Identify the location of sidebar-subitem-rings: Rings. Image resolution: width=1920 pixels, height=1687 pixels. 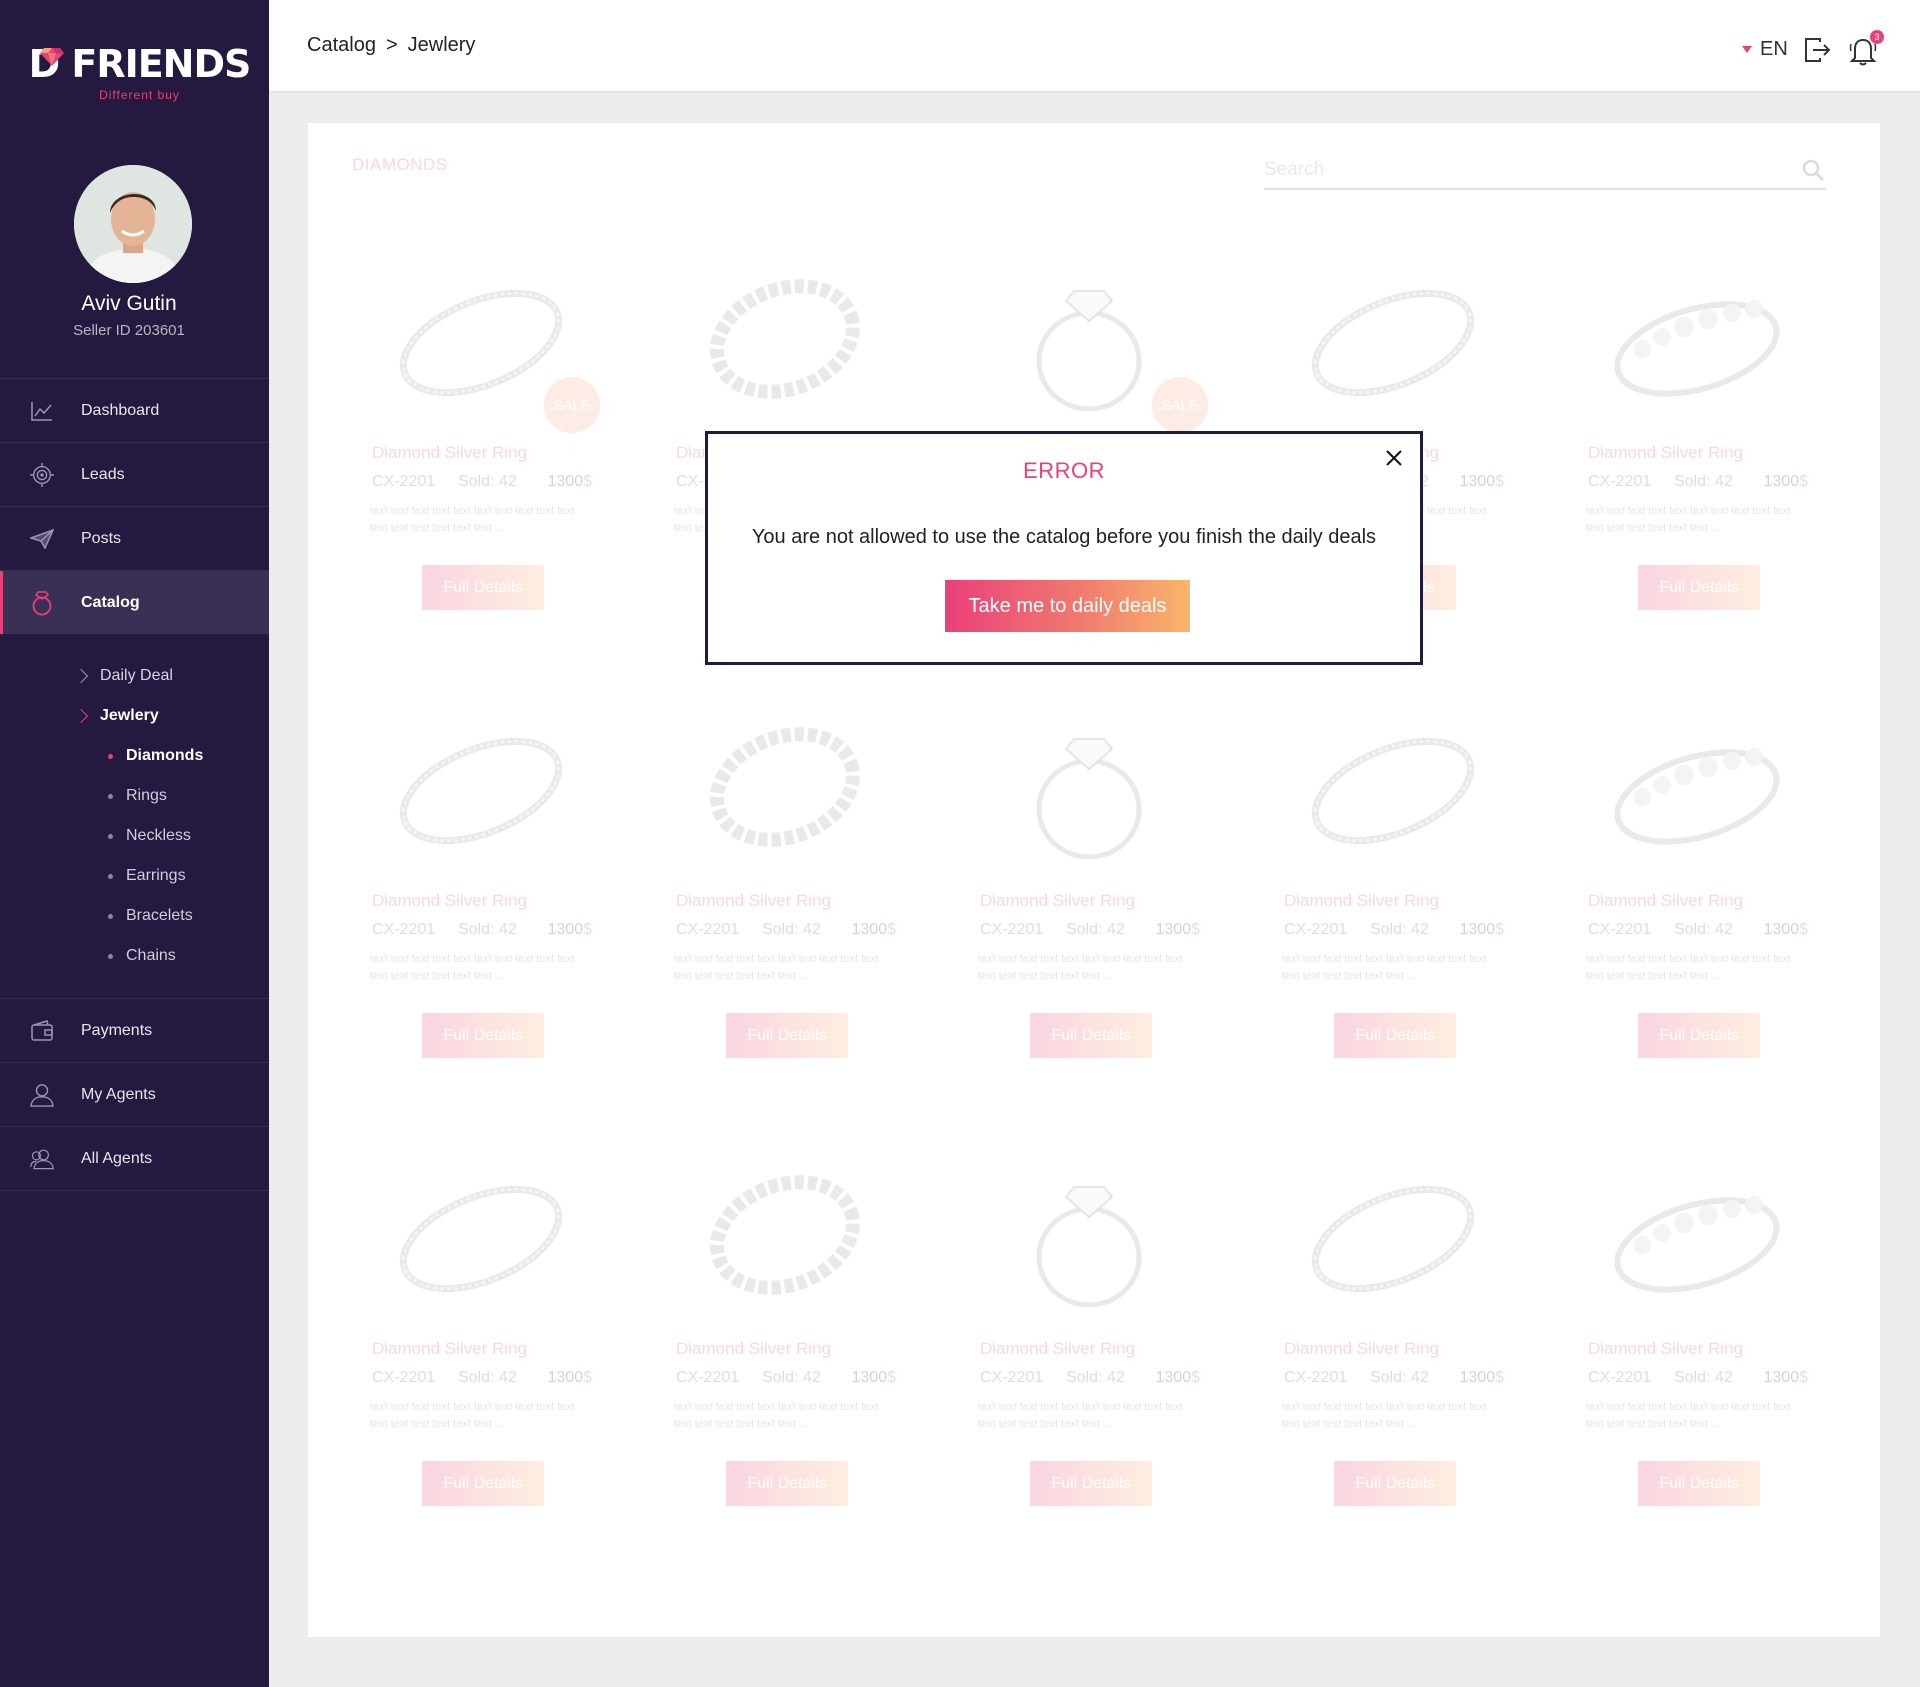
(134, 796).